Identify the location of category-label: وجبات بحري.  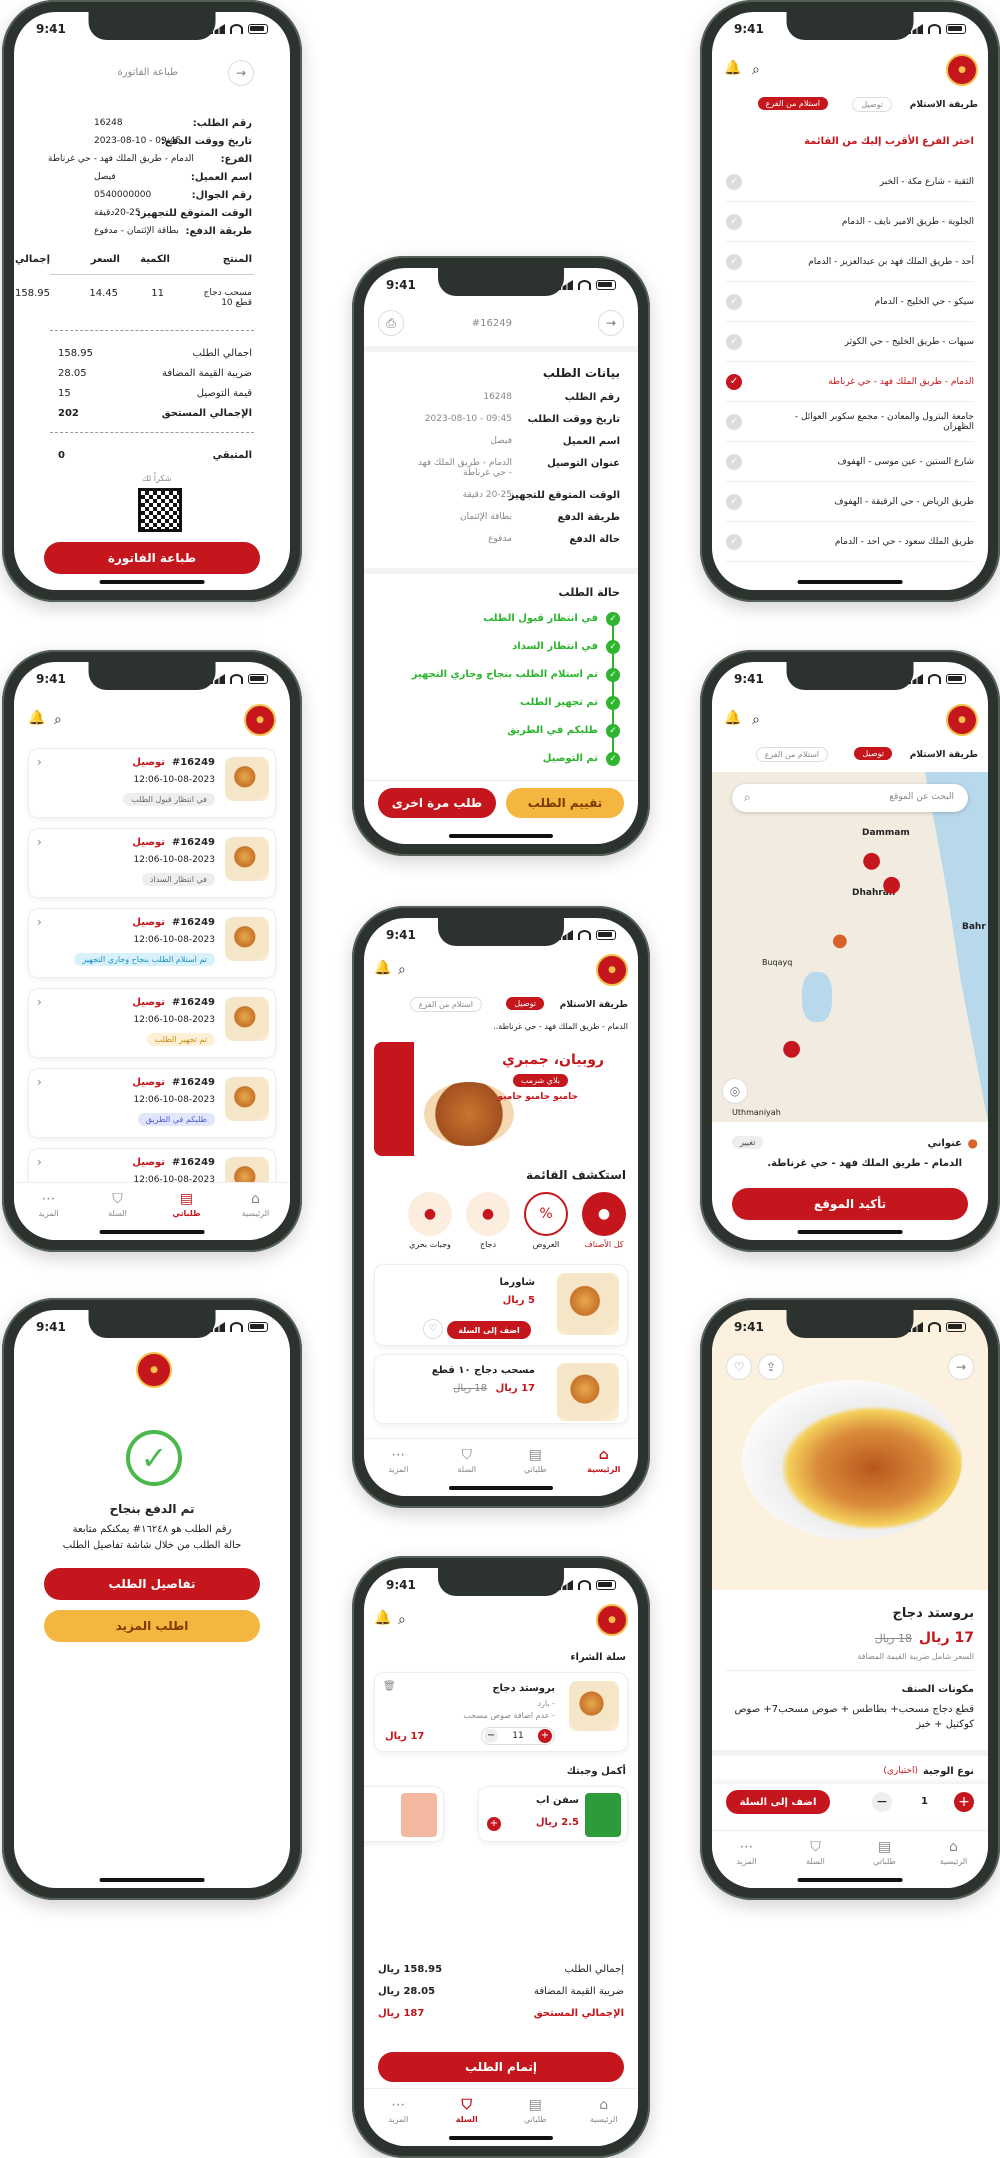
(430, 1244).